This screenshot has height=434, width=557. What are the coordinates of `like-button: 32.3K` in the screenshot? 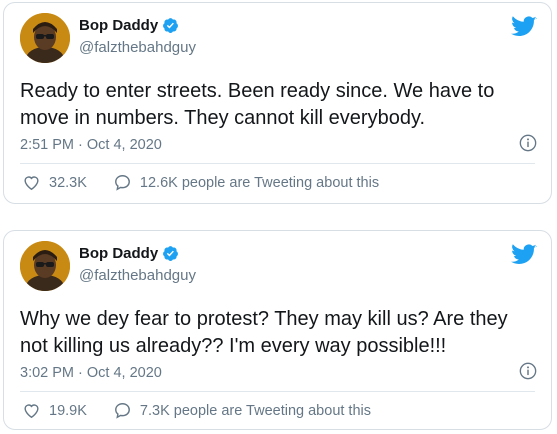 It's located at (67, 182).